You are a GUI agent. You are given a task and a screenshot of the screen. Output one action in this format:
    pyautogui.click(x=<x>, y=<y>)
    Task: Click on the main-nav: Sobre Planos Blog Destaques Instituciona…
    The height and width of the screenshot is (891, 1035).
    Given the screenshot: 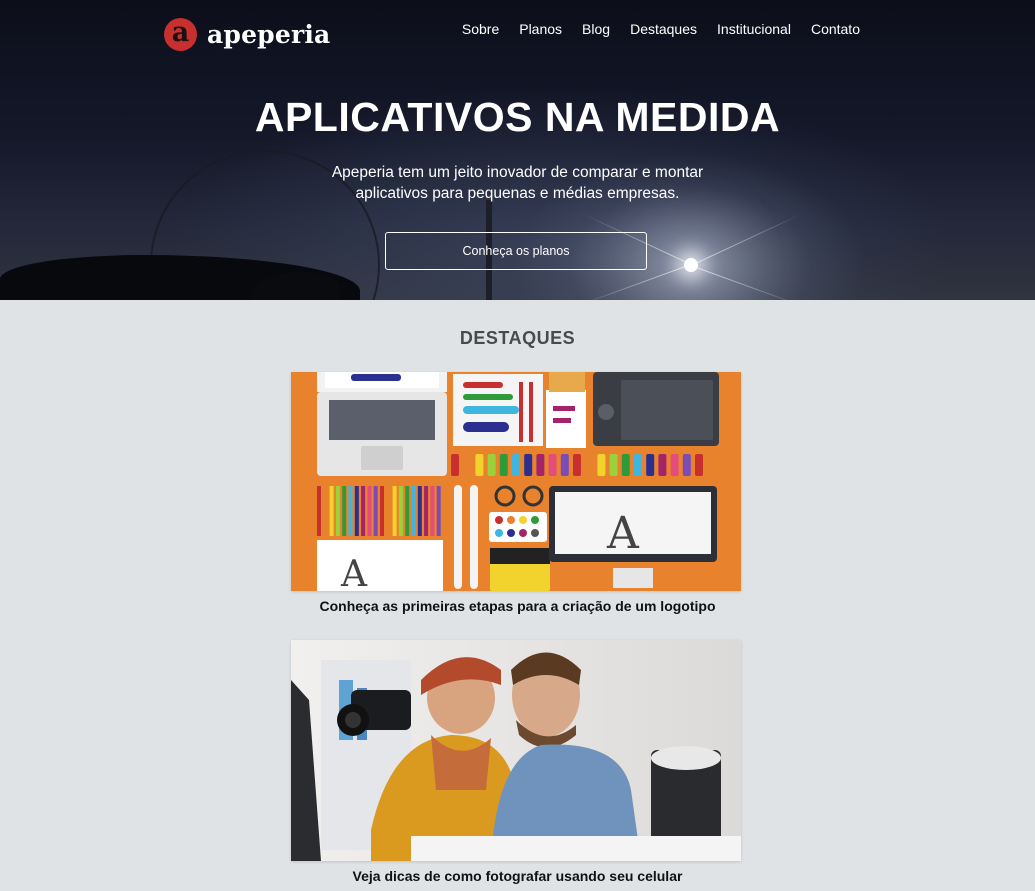 What is the action you would take?
    pyautogui.click(x=651, y=29)
    